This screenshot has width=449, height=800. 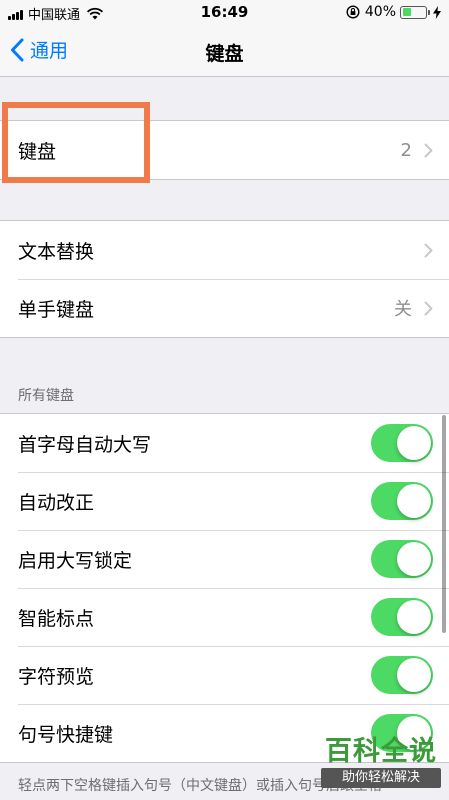 I want to click on auto-correction-toggle, so click(x=402, y=501).